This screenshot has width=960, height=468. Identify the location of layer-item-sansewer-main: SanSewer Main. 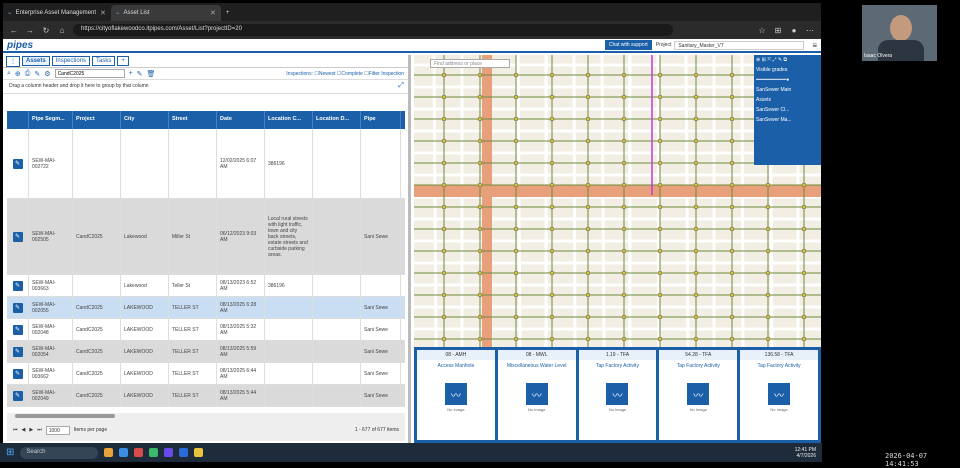
(787, 90).